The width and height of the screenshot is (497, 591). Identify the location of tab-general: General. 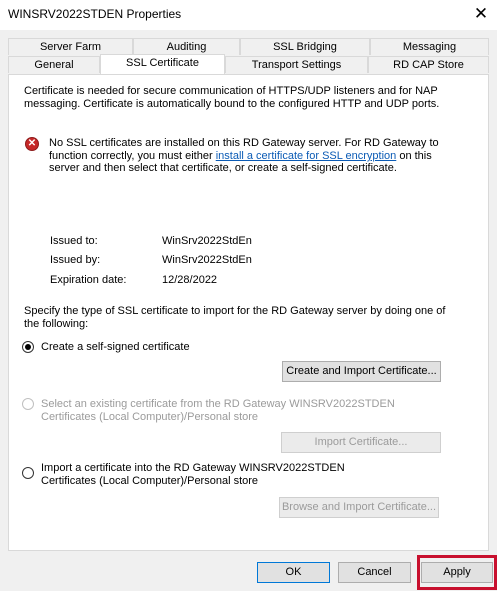
(54, 64).